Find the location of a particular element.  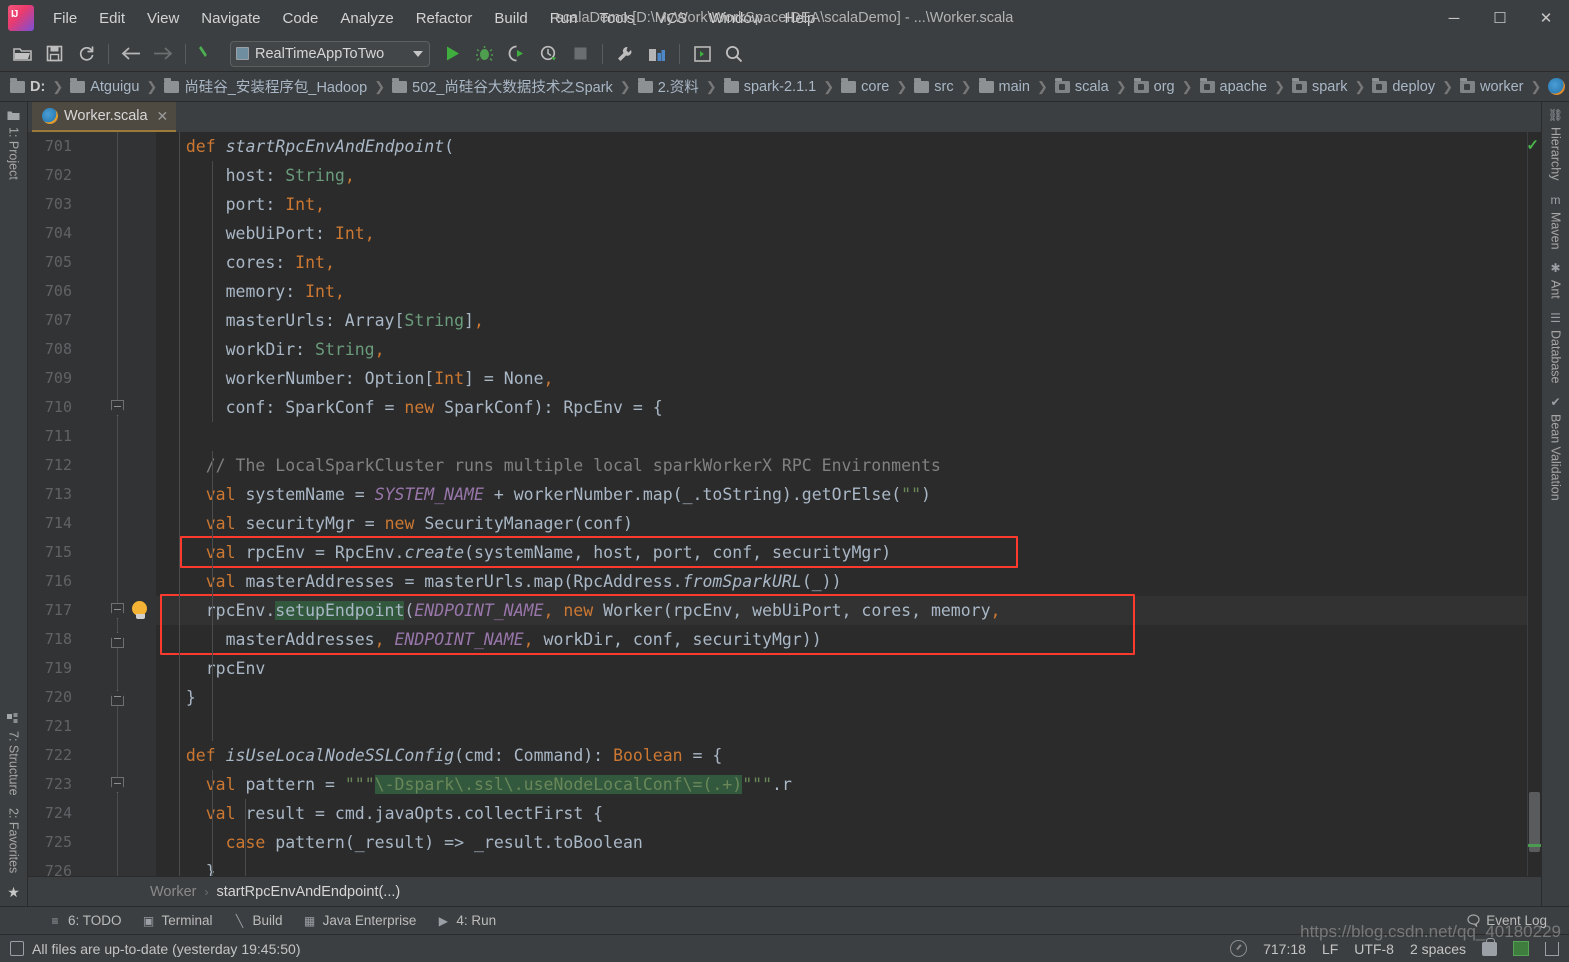

sidebar-item-ant: ✱ Ant is located at coordinates (1556, 280).